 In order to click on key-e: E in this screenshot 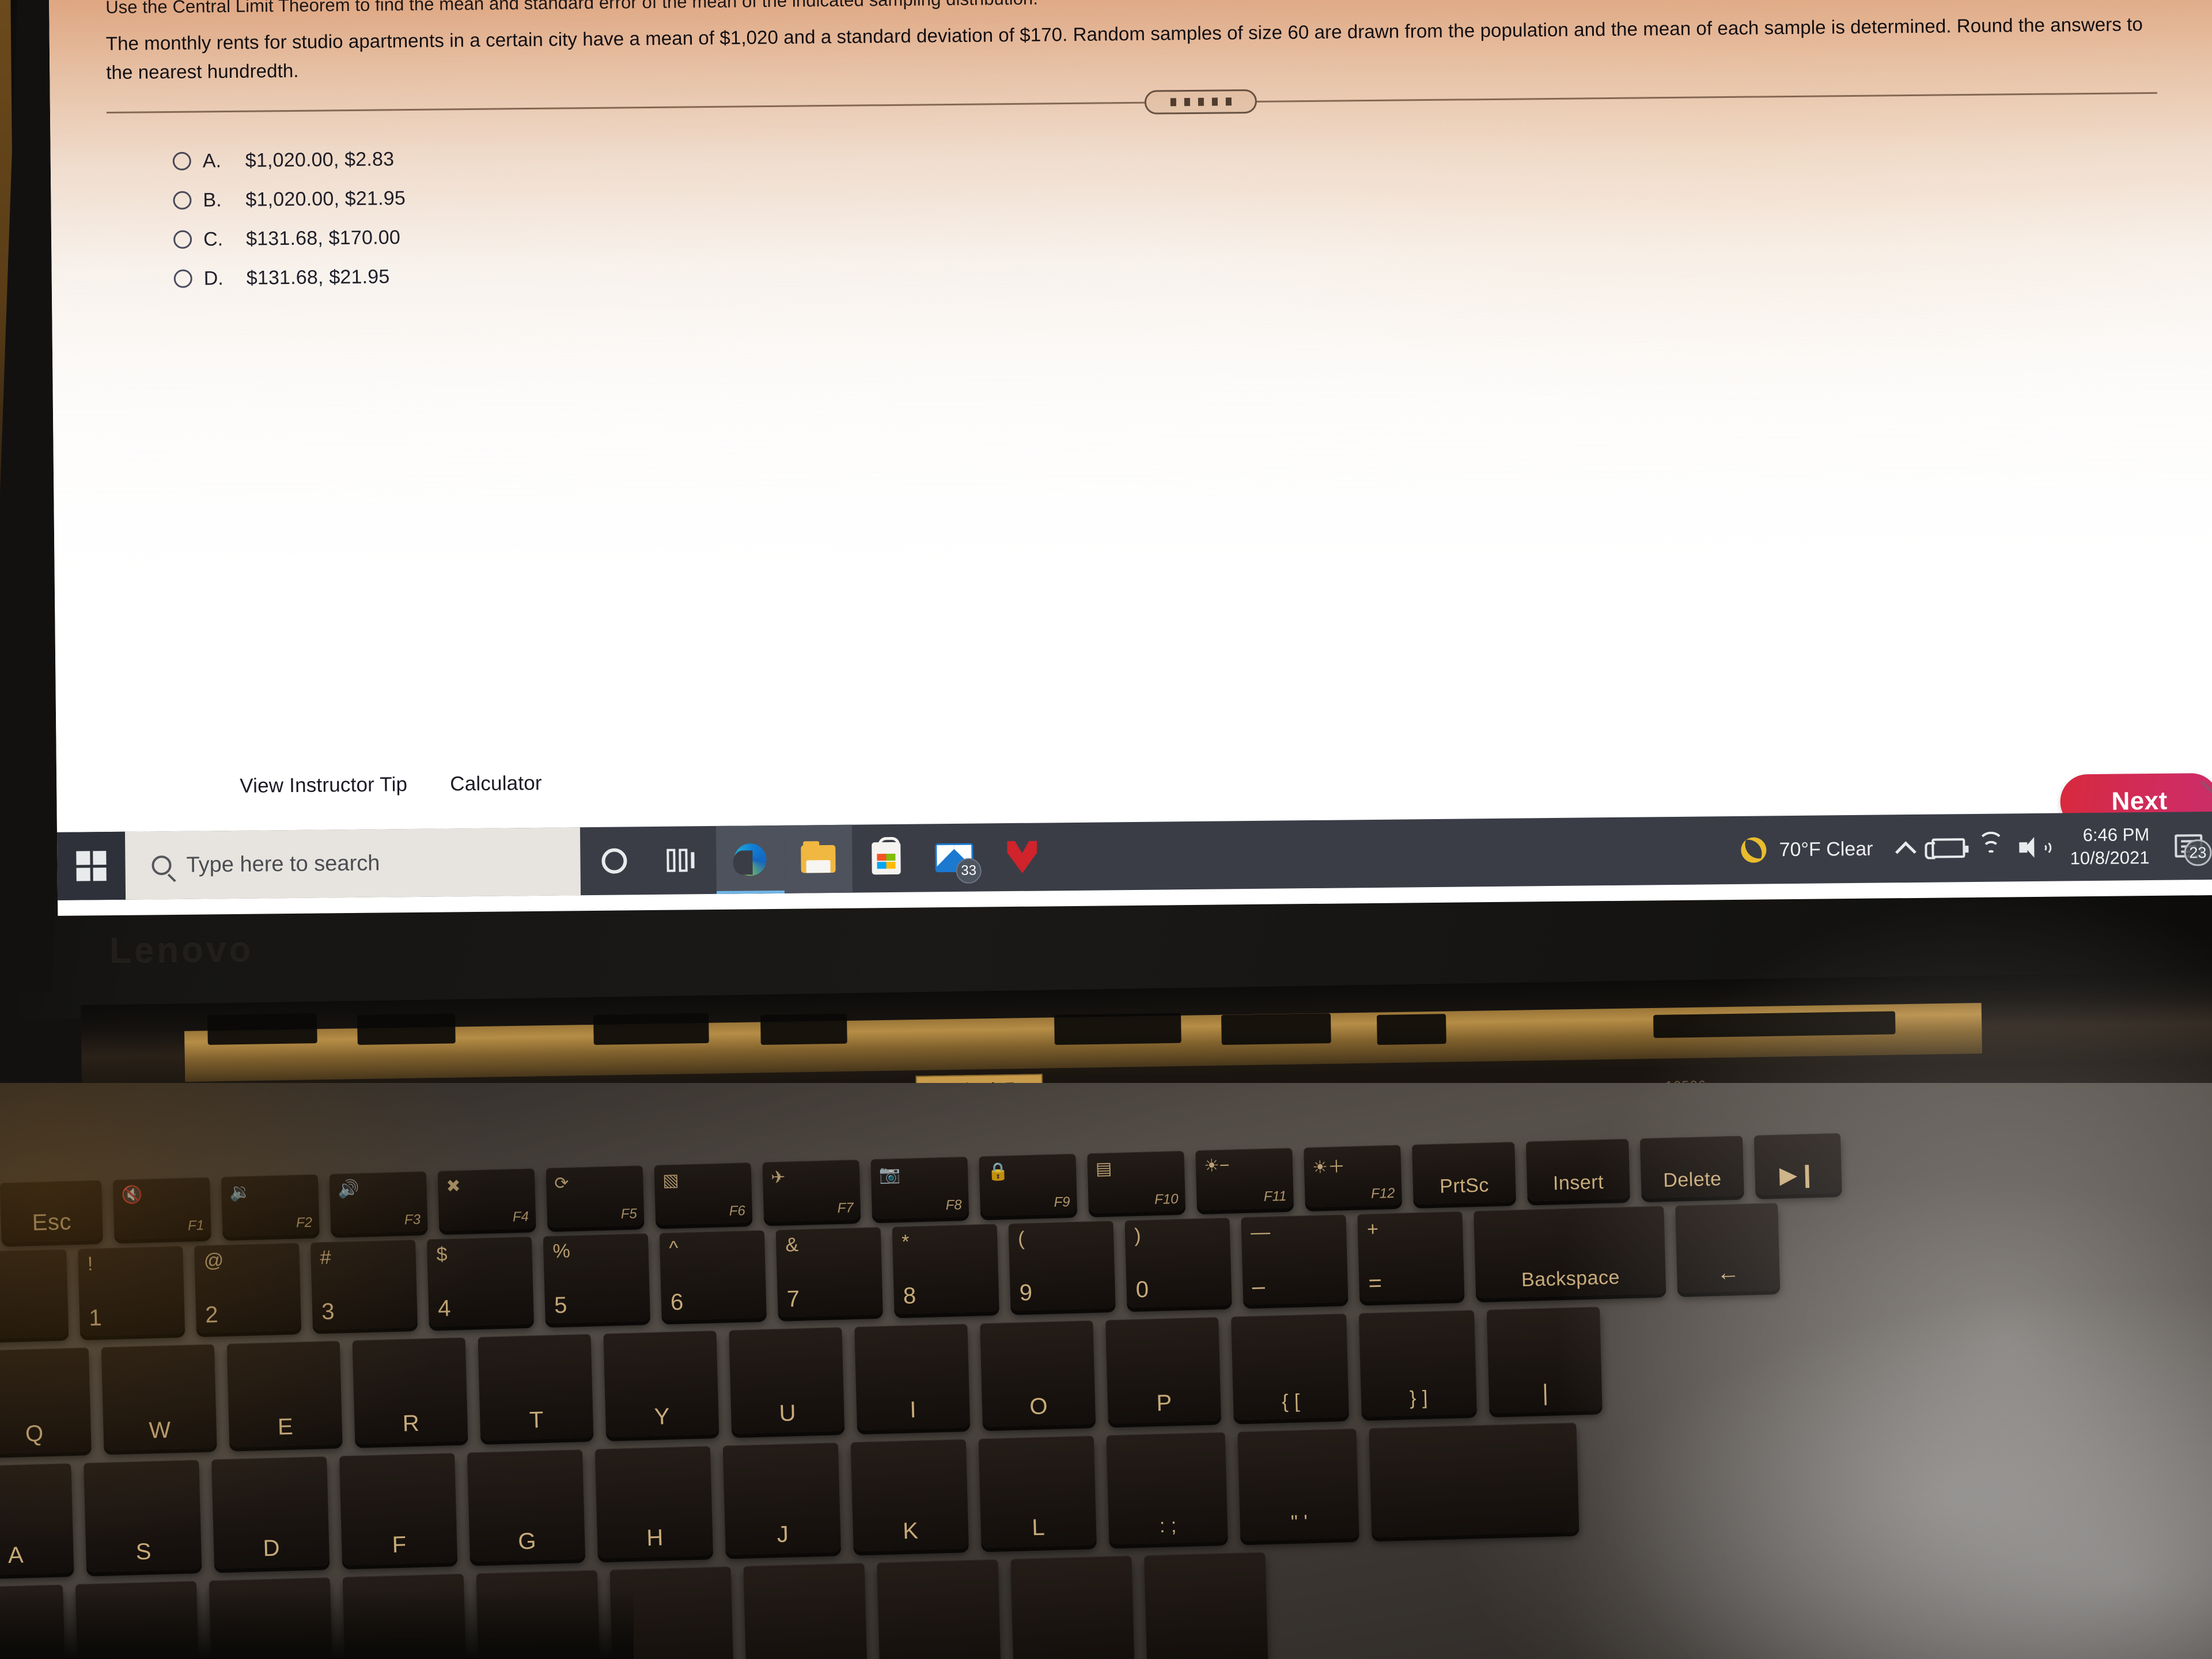, I will do `click(284, 1394)`.